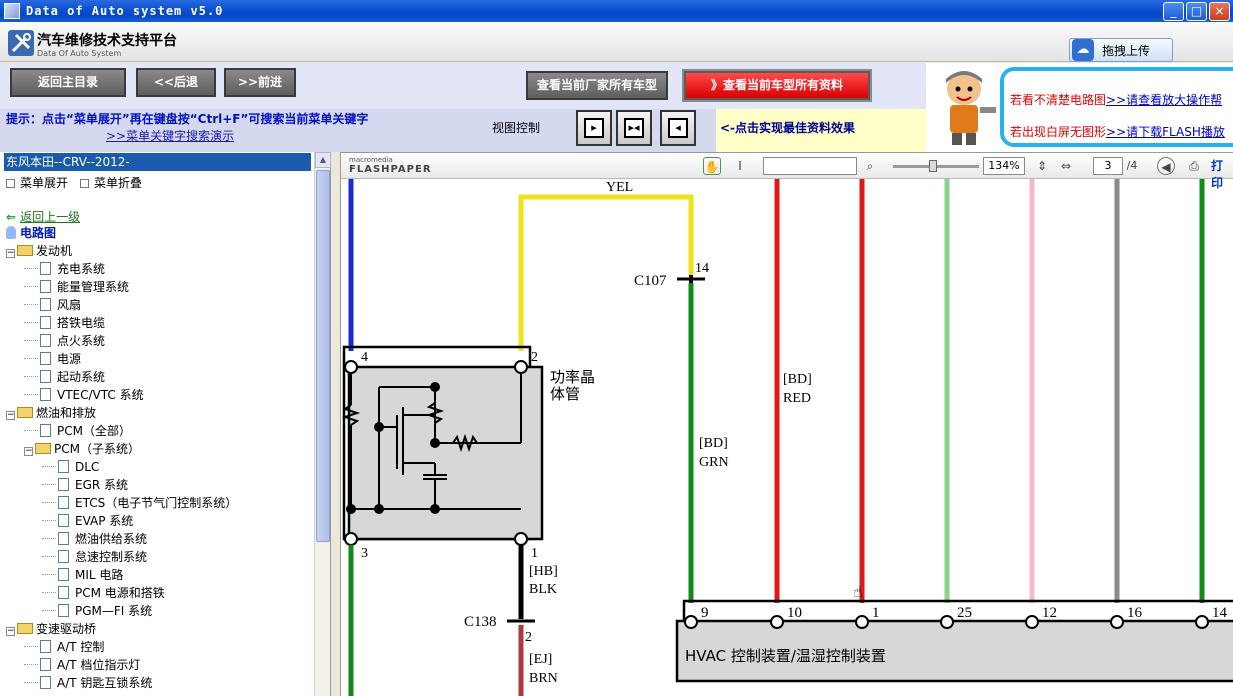 The width and height of the screenshot is (1233, 696). I want to click on tree-item-label: DLC, so click(87, 467).